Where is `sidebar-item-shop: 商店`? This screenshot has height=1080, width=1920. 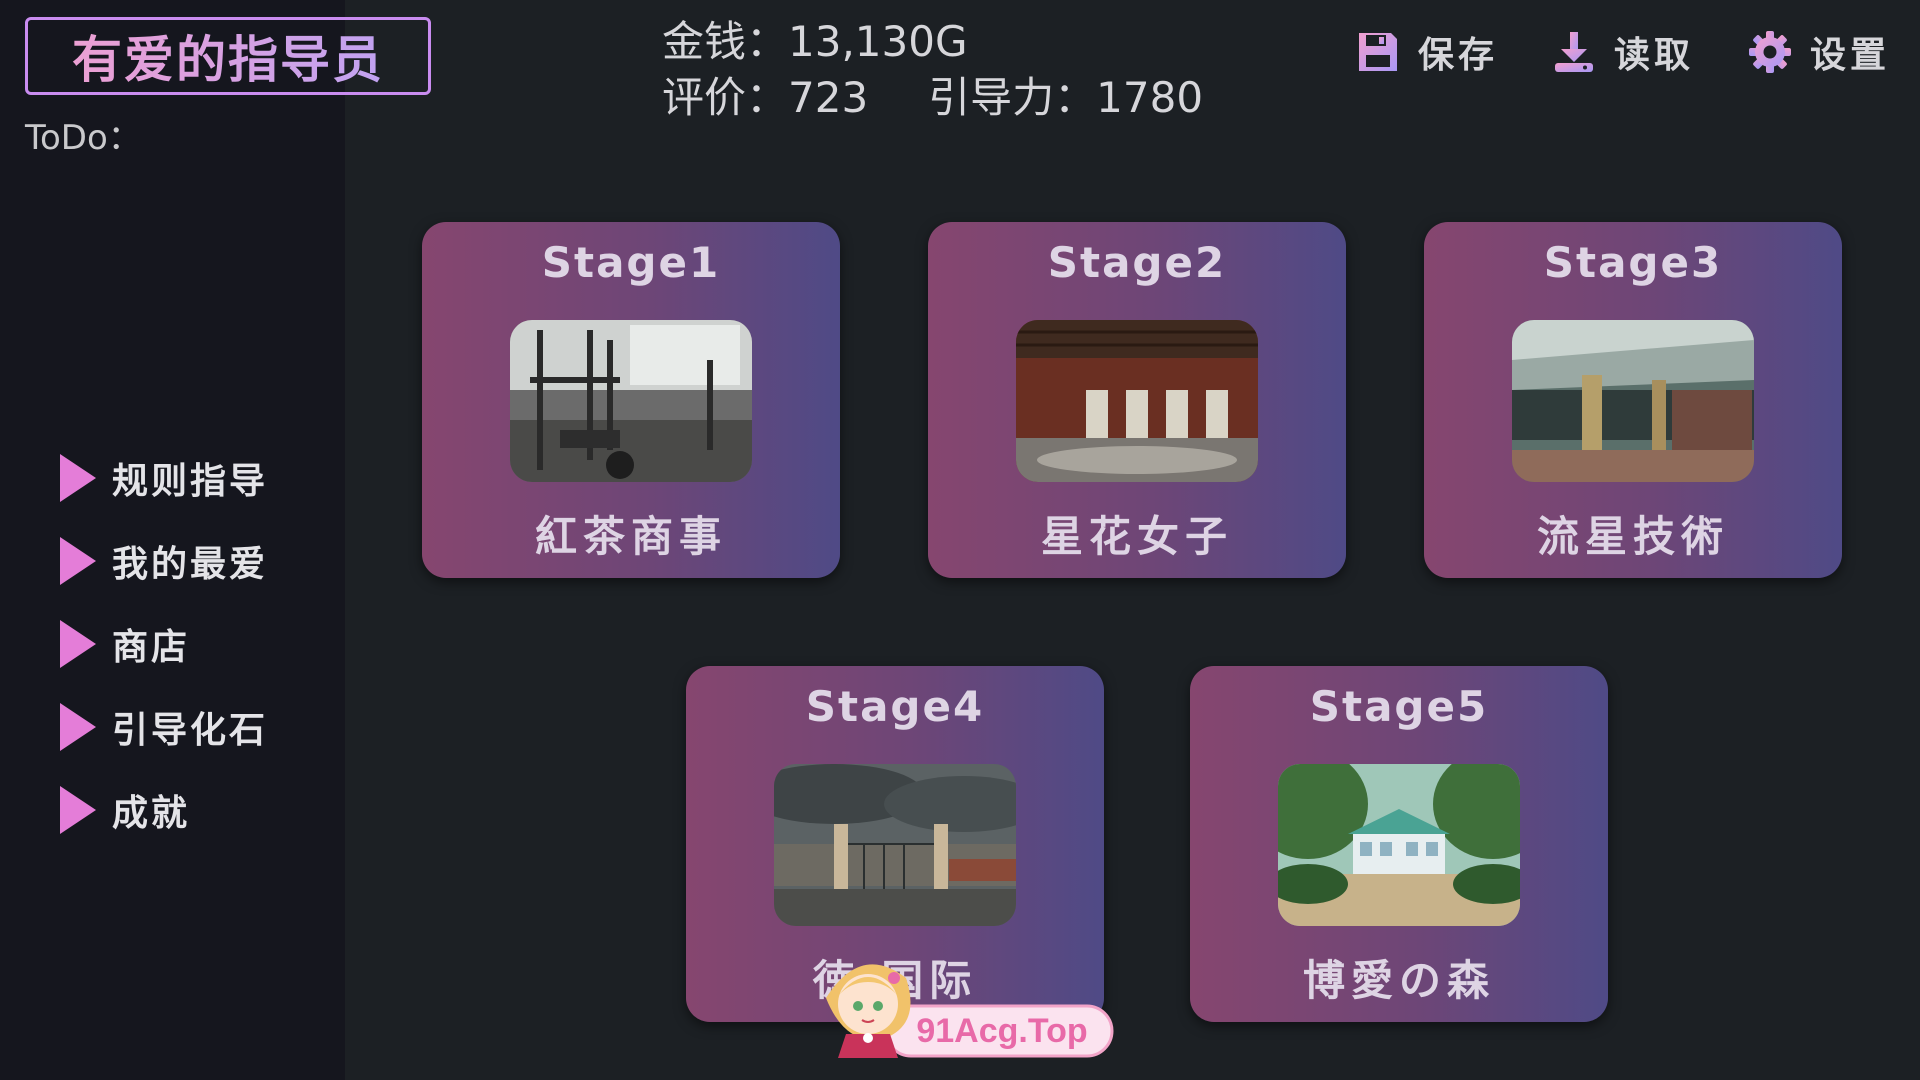
sidebar-item-shop: 商店 is located at coordinates (164, 643).